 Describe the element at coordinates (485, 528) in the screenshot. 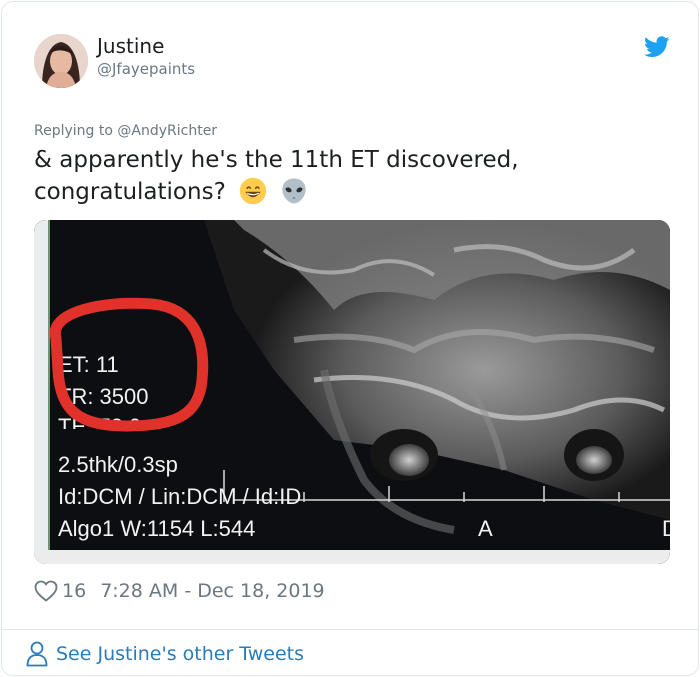

I see `mri-marker-a: A` at that location.